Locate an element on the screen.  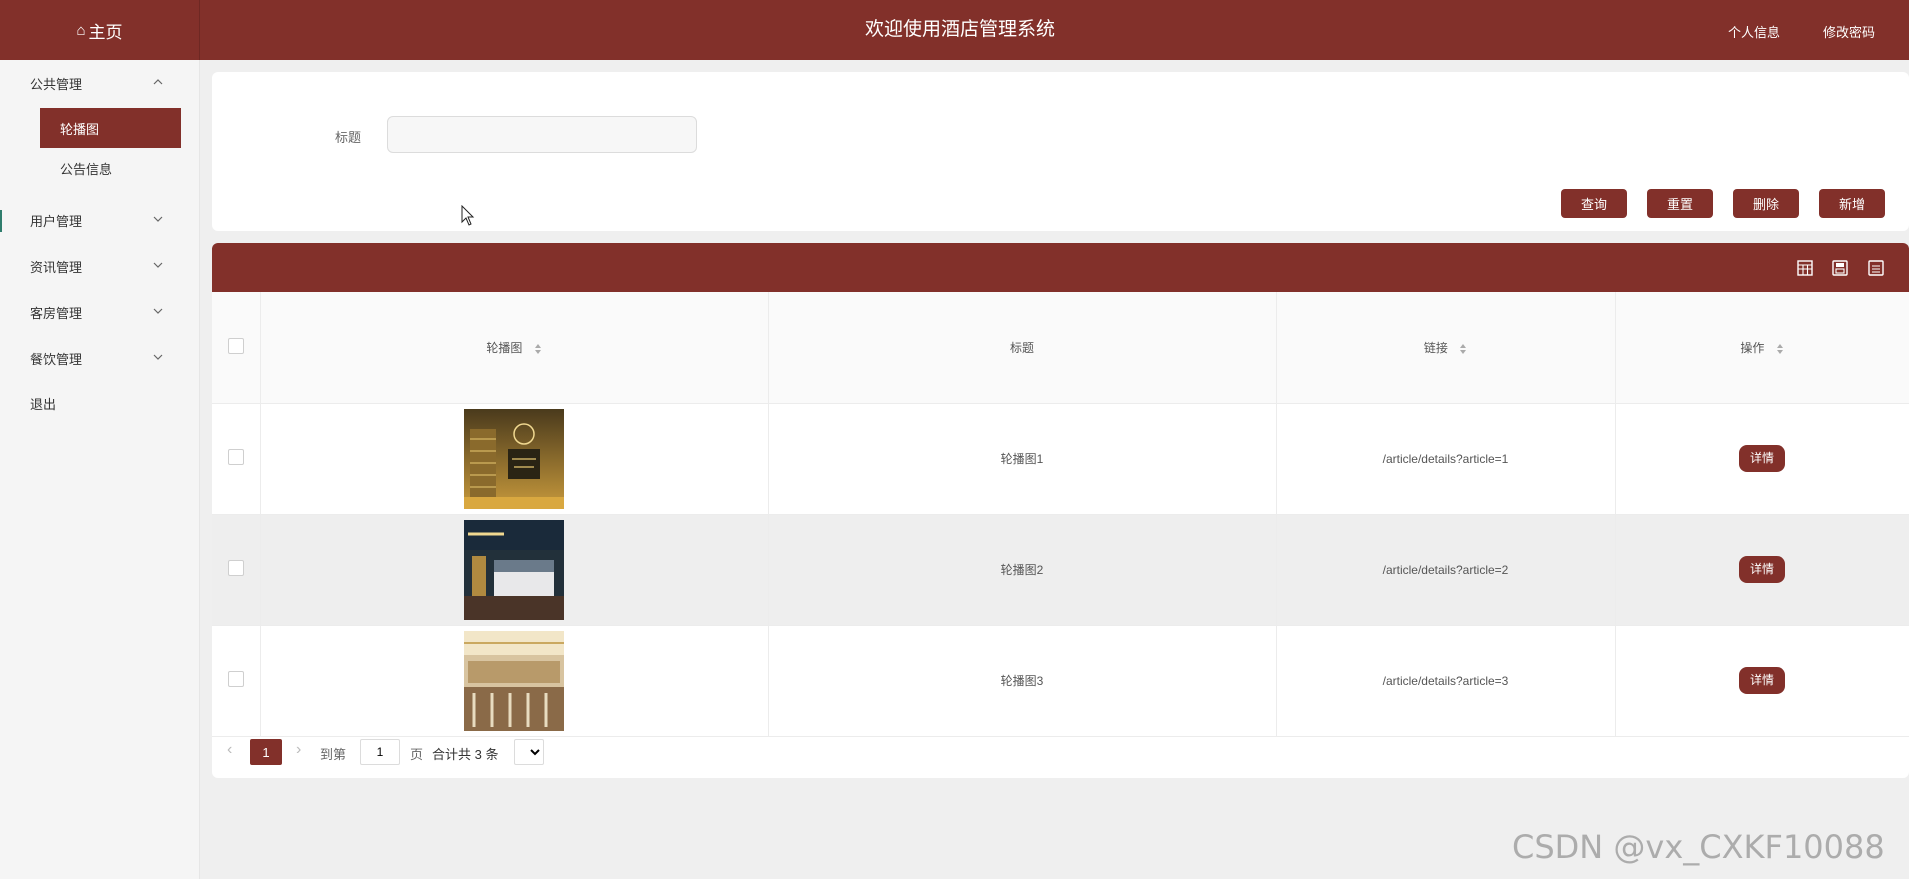
mouse-cursor-icon is located at coordinates (468, 215).